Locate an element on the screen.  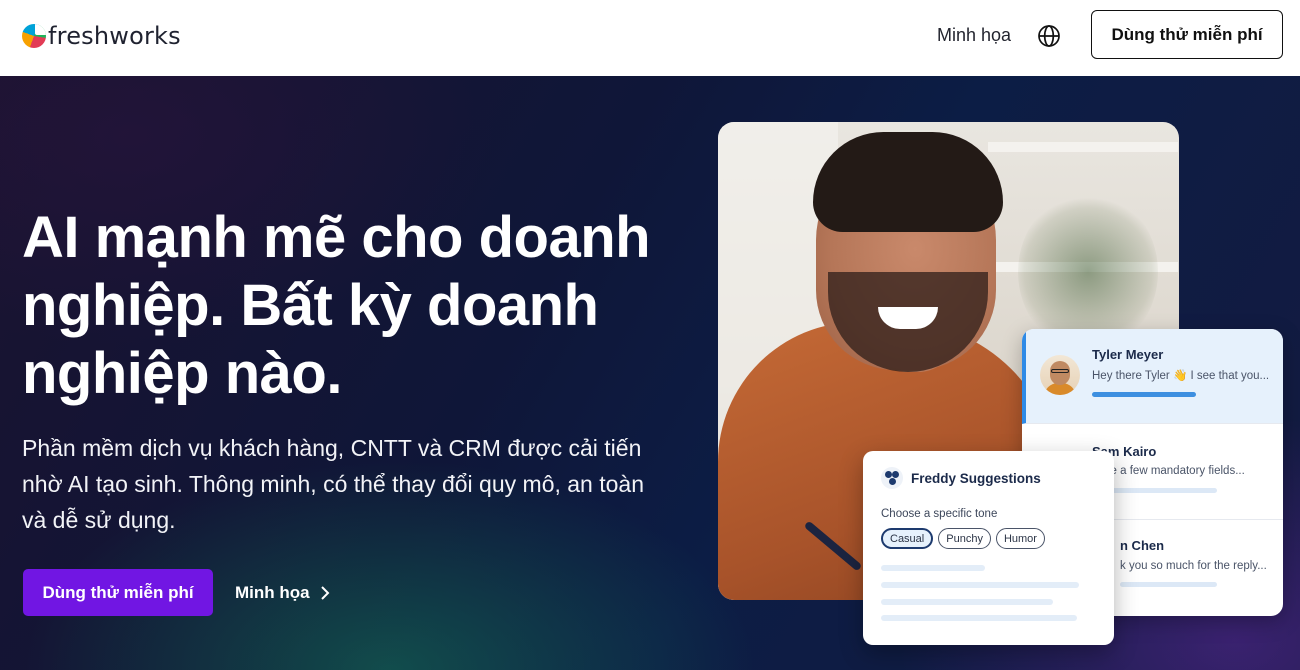
conversation-name: Tyler Meyer is located at coordinates (1128, 354).